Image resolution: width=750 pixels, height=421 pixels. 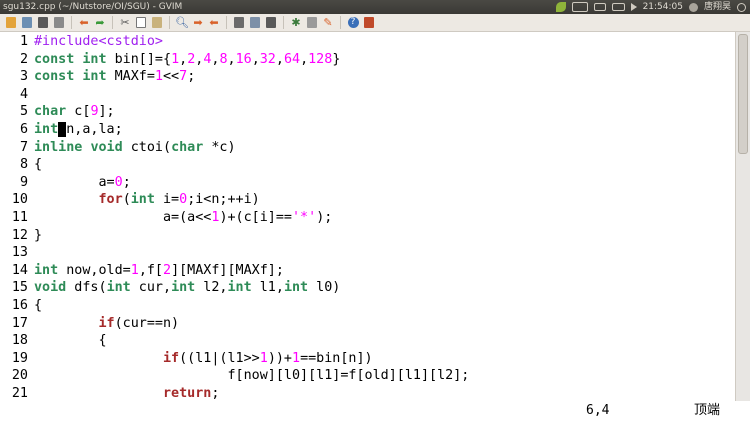 I want to click on editor-line: 20 f[now][l0][l1]=f[old][l1][l2];, so click(x=234, y=376).